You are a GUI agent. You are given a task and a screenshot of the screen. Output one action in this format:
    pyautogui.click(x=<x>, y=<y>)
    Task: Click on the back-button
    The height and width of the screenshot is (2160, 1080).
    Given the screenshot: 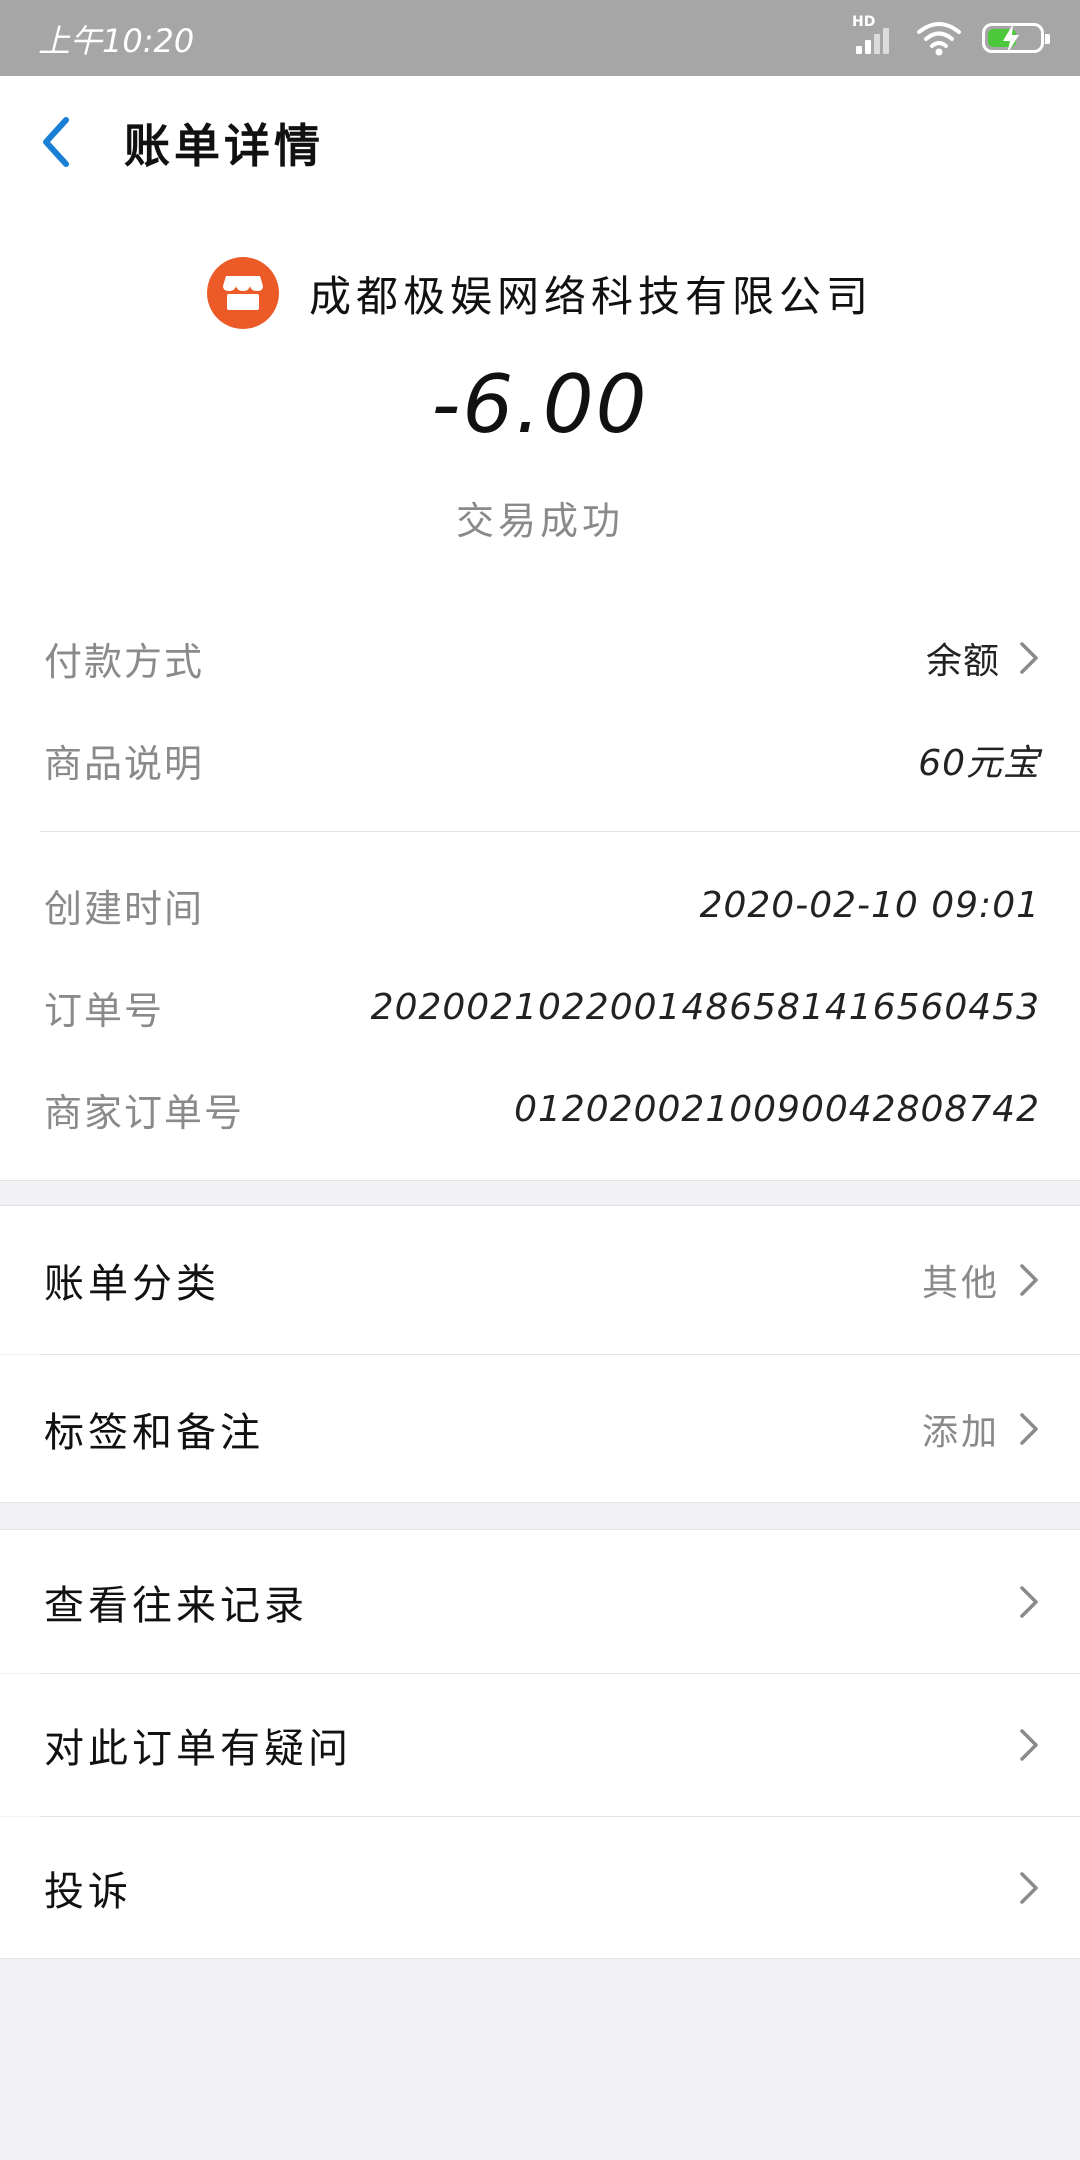 What is the action you would take?
    pyautogui.click(x=61, y=142)
    